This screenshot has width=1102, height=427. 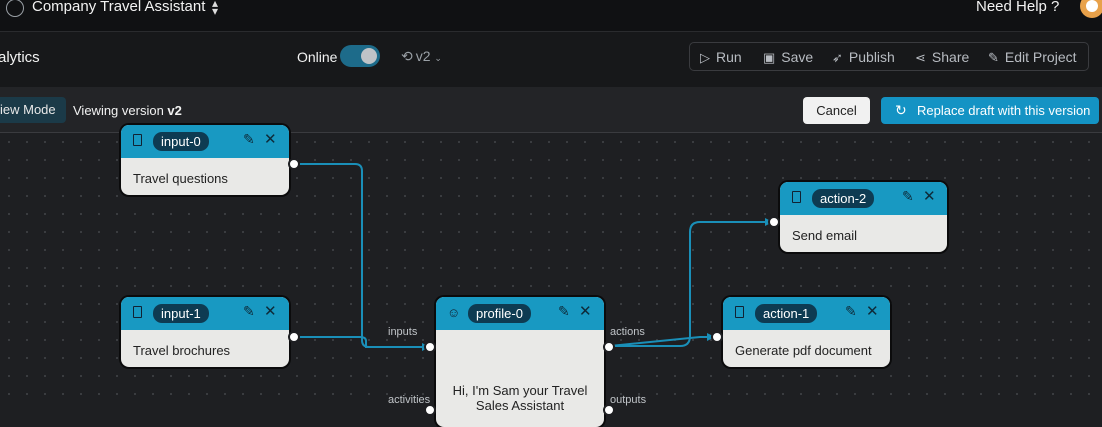 What do you see at coordinates (430, 347) in the screenshot?
I see `port-profile-inputs` at bounding box center [430, 347].